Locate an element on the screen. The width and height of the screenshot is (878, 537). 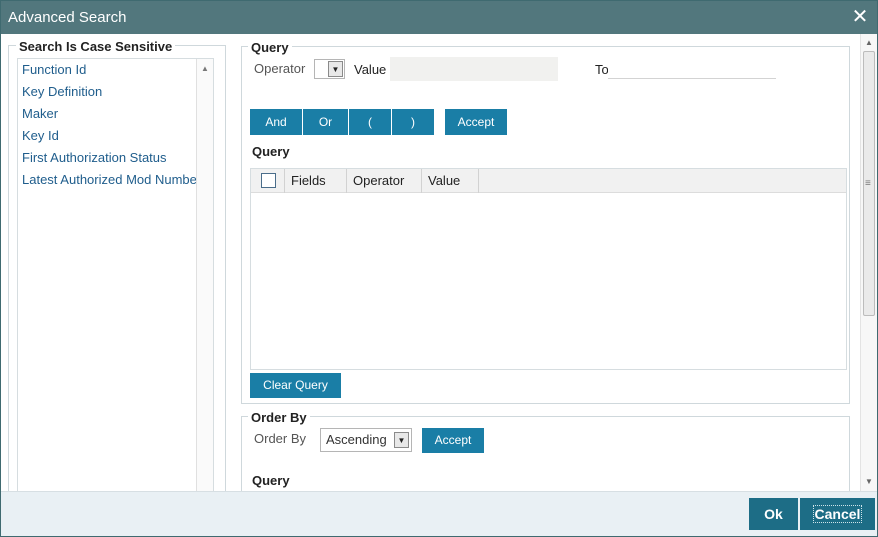
list-item-latest-authorized-mod-number: Latest Authorized Mod Number is located at coordinates (115, 180).